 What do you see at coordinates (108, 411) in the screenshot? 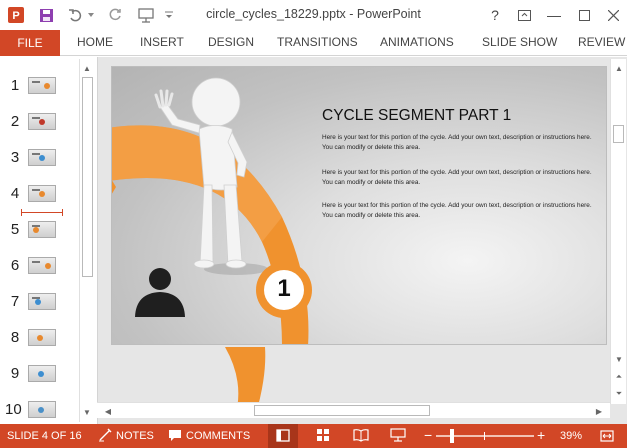
I see `scroll-left-icon: ◀` at bounding box center [108, 411].